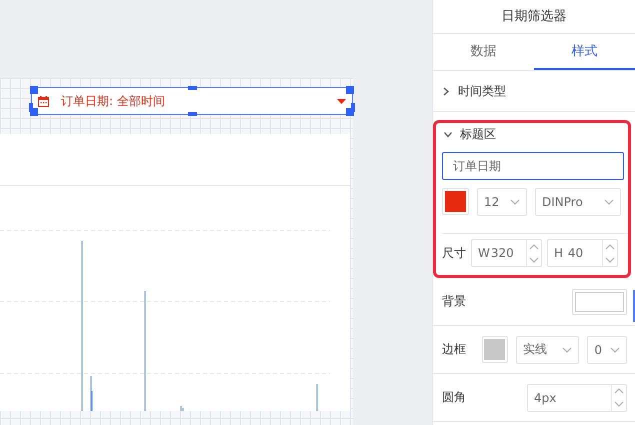 The width and height of the screenshot is (635, 425). Describe the element at coordinates (454, 253) in the screenshot. I see `size-label: 尺寸` at that location.